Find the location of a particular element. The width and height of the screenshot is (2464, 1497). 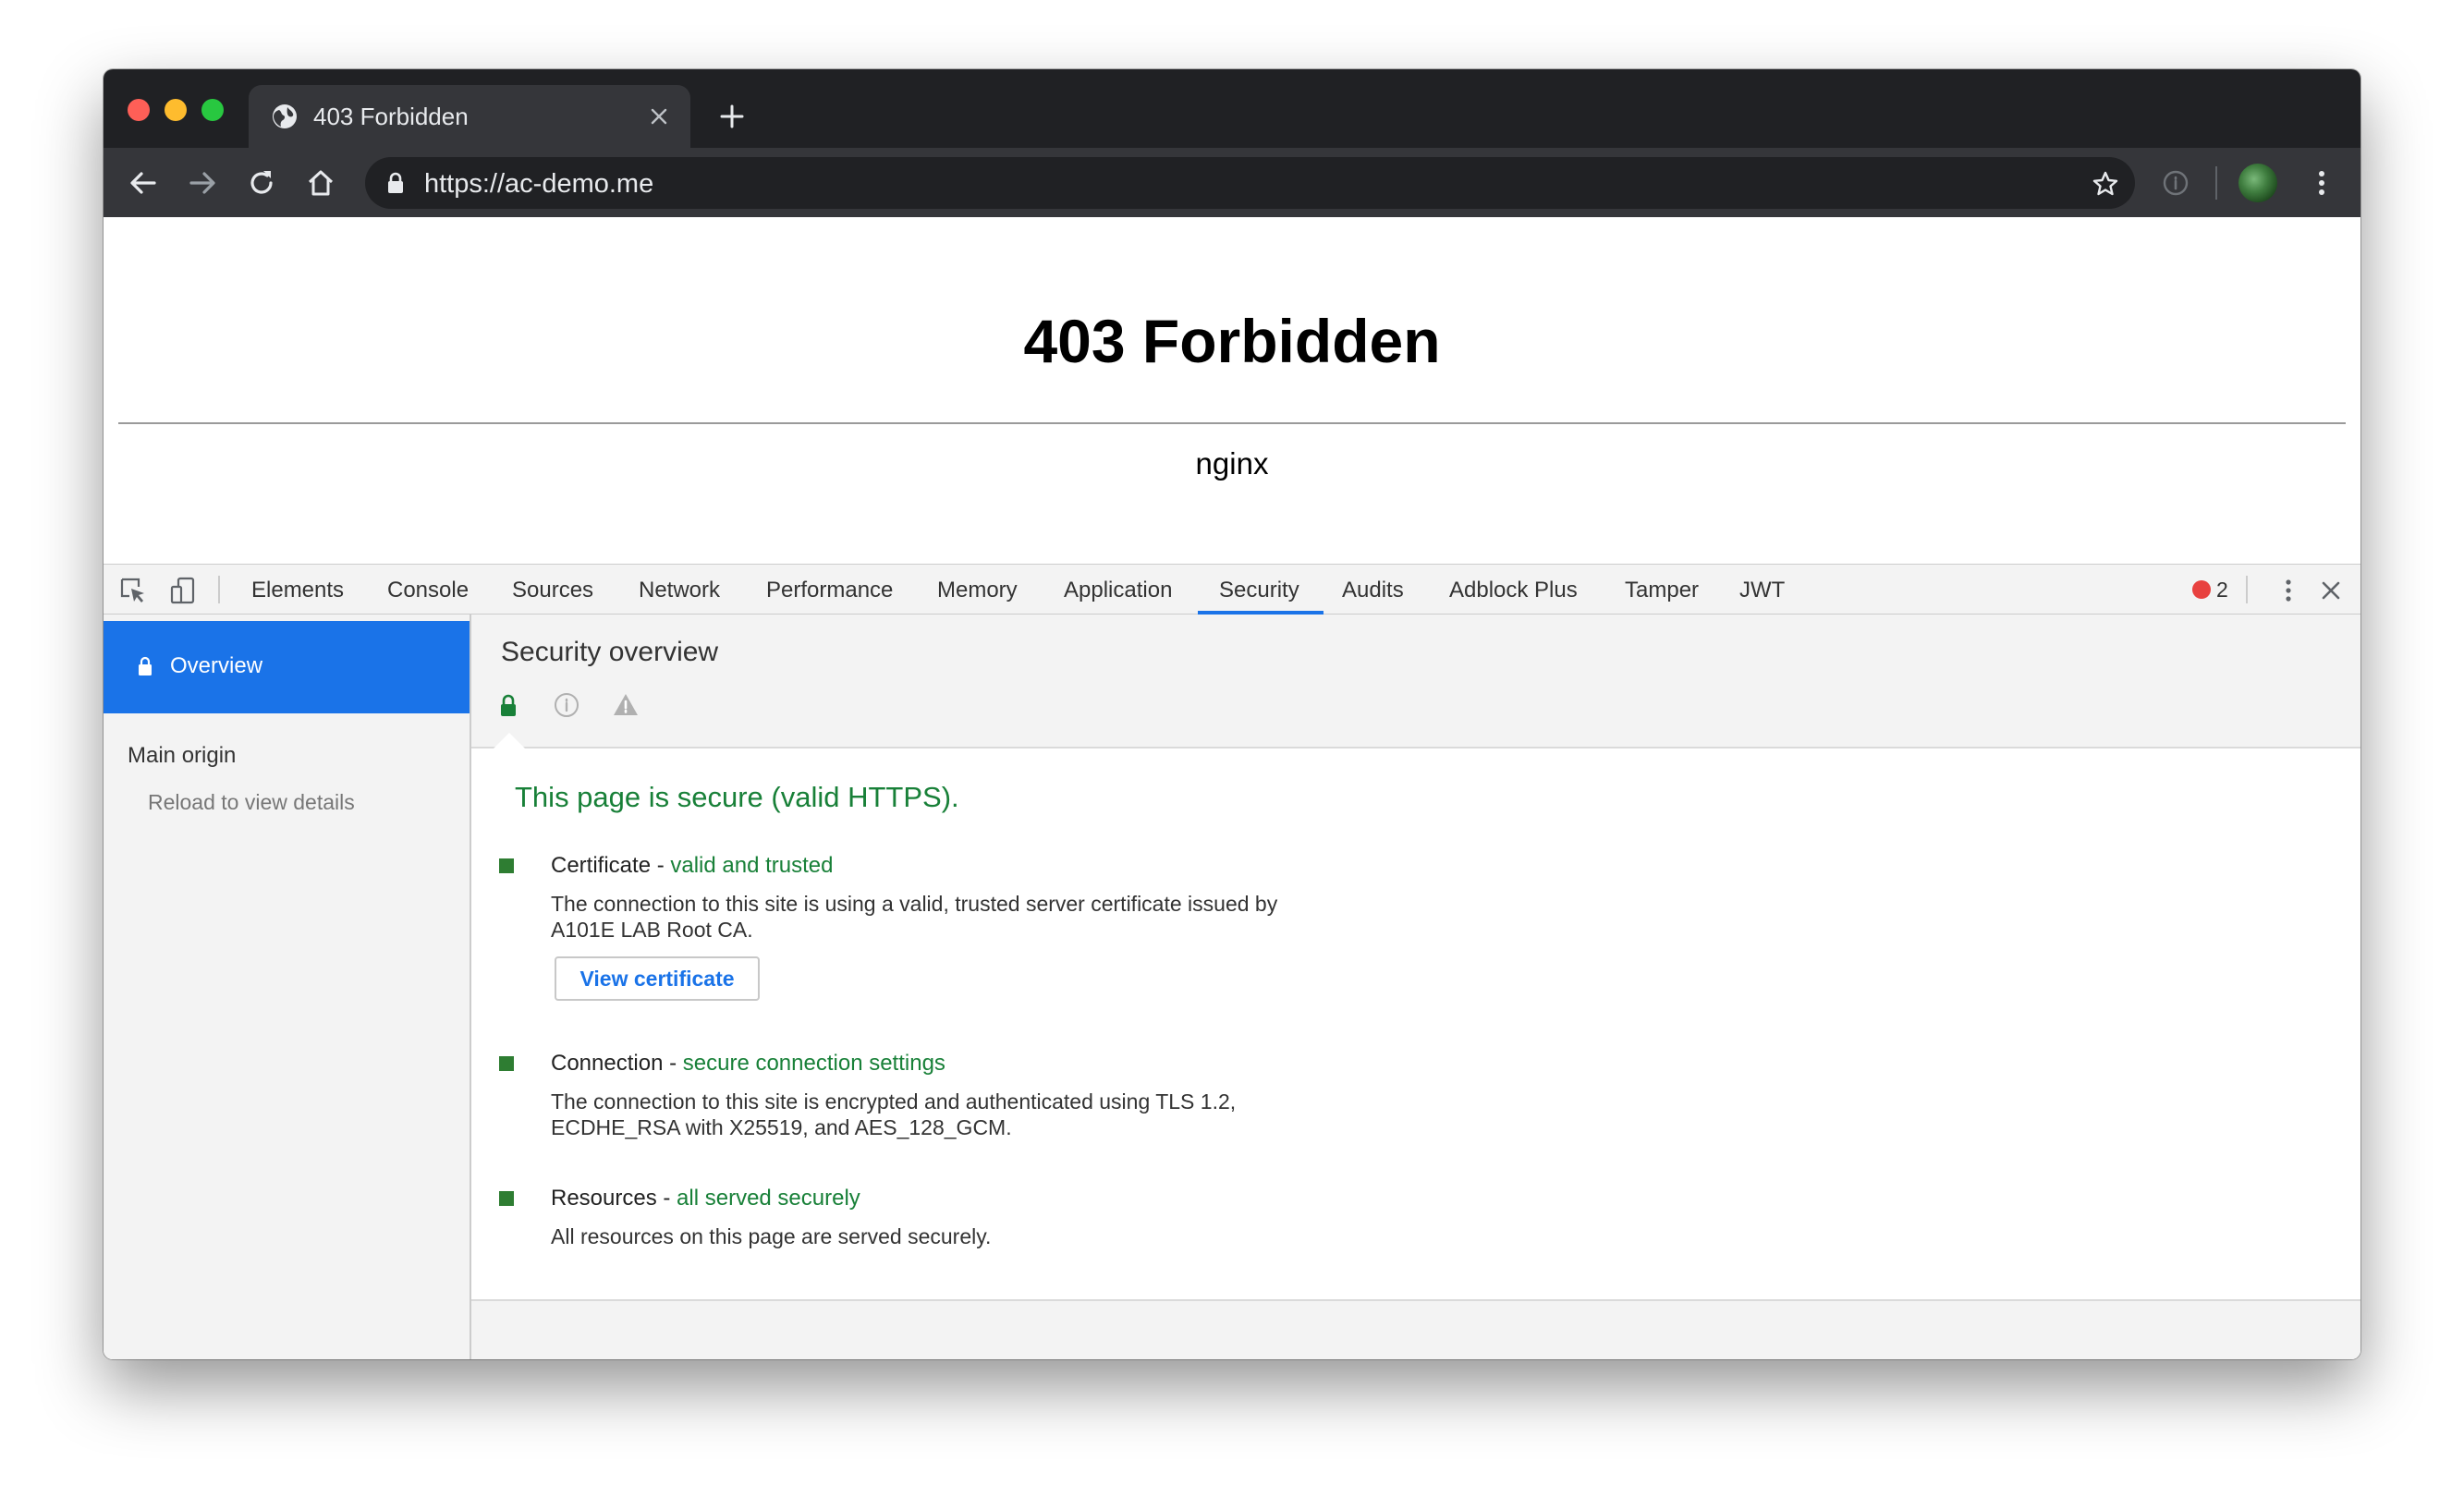

avatar is located at coordinates (2257, 183).